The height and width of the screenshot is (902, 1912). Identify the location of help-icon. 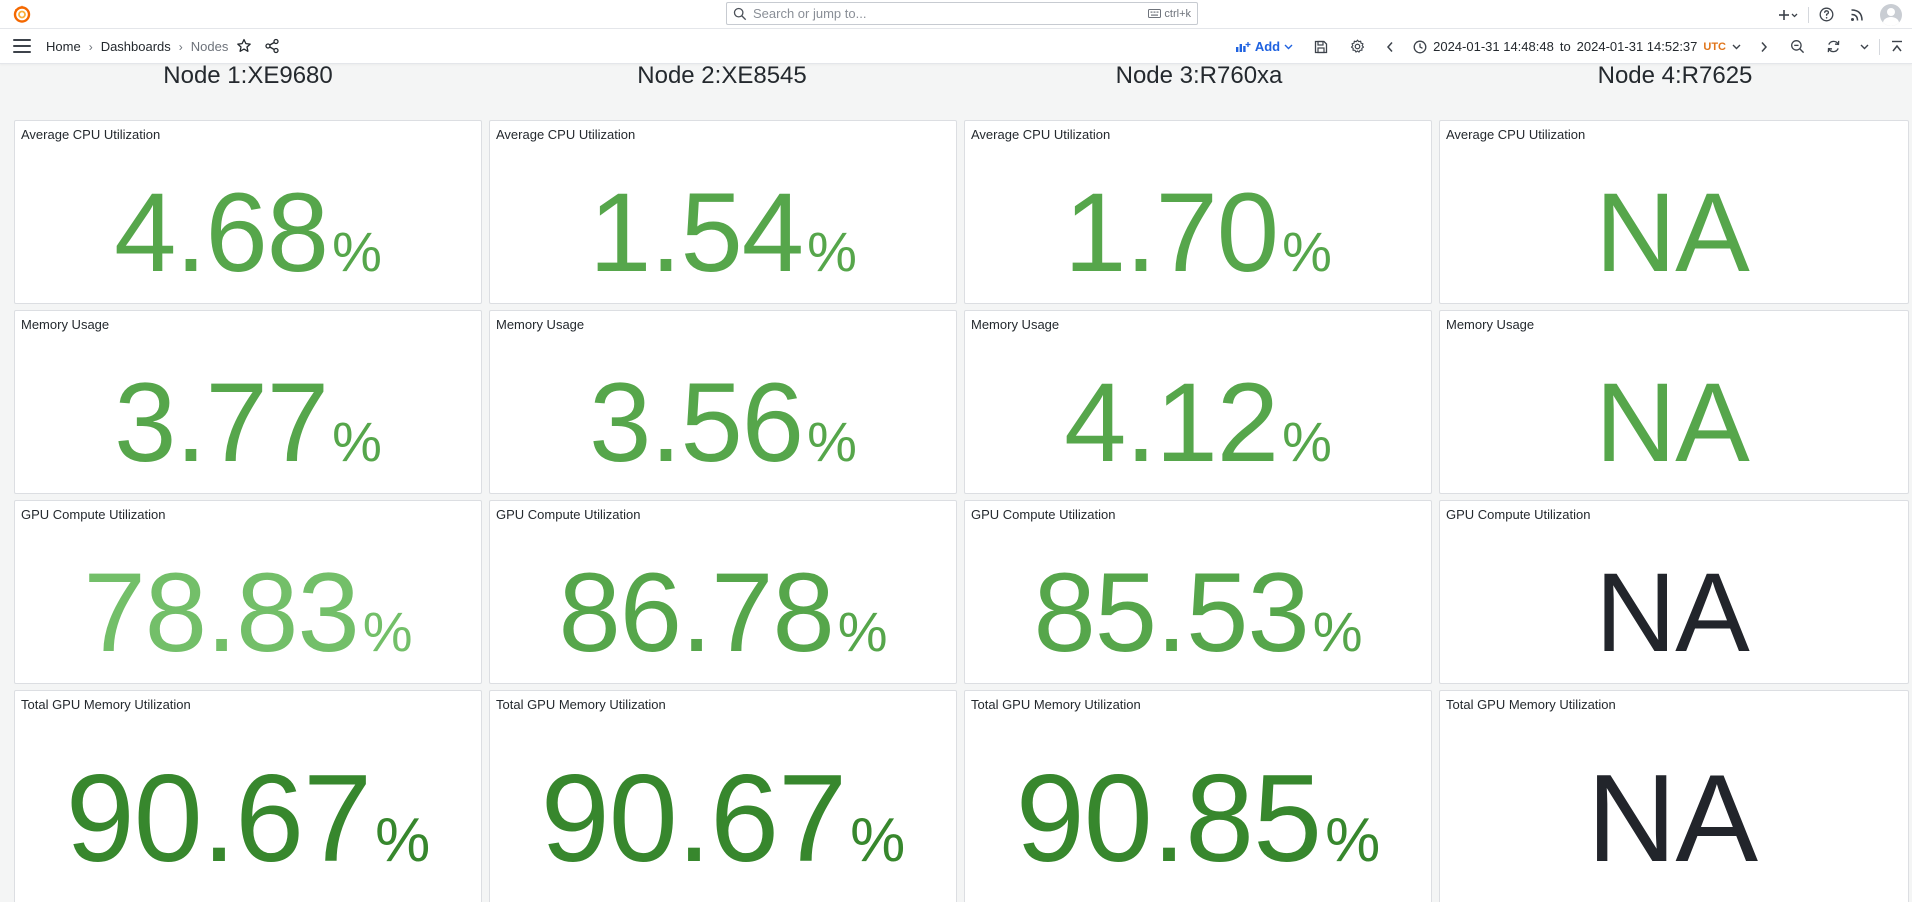
(1826, 14).